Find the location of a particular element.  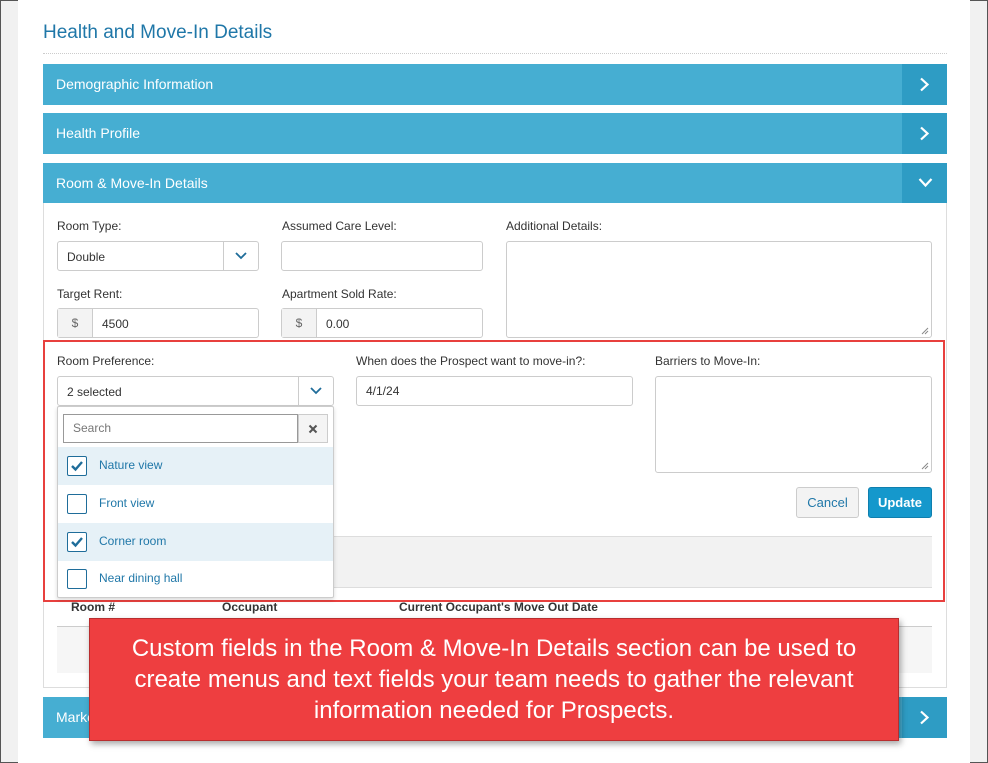

target-rent-input: $ 4500 is located at coordinates (158, 323).